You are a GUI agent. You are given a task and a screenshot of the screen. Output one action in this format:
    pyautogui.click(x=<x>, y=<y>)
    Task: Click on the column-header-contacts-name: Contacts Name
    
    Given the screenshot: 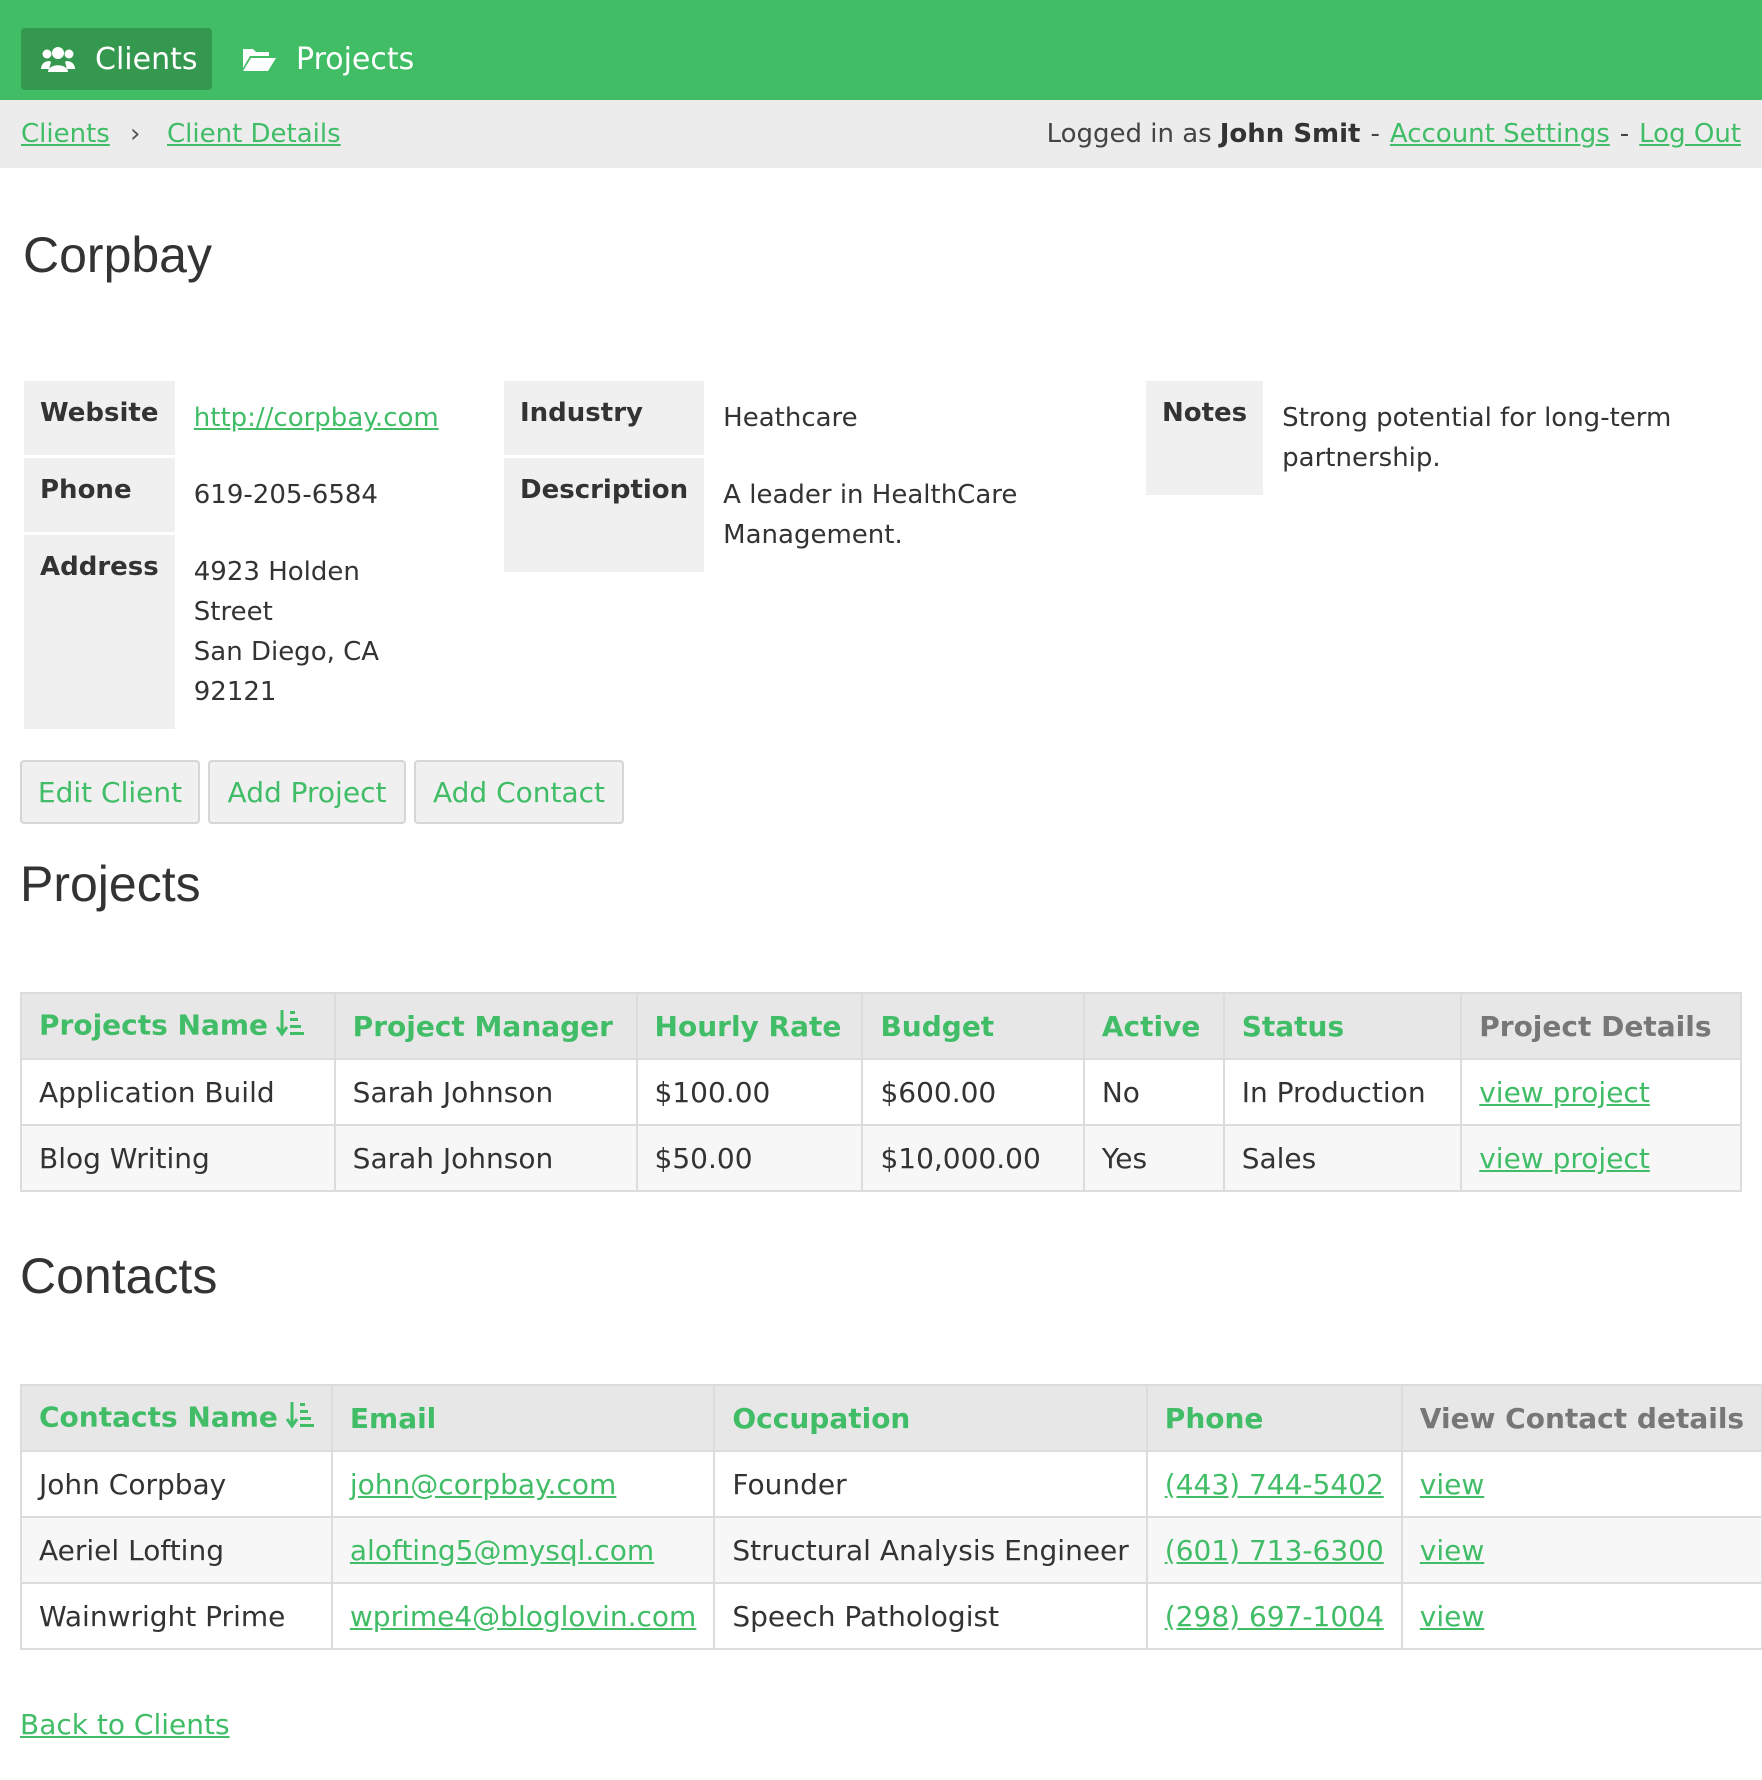 What is the action you would take?
    pyautogui.click(x=176, y=1418)
    